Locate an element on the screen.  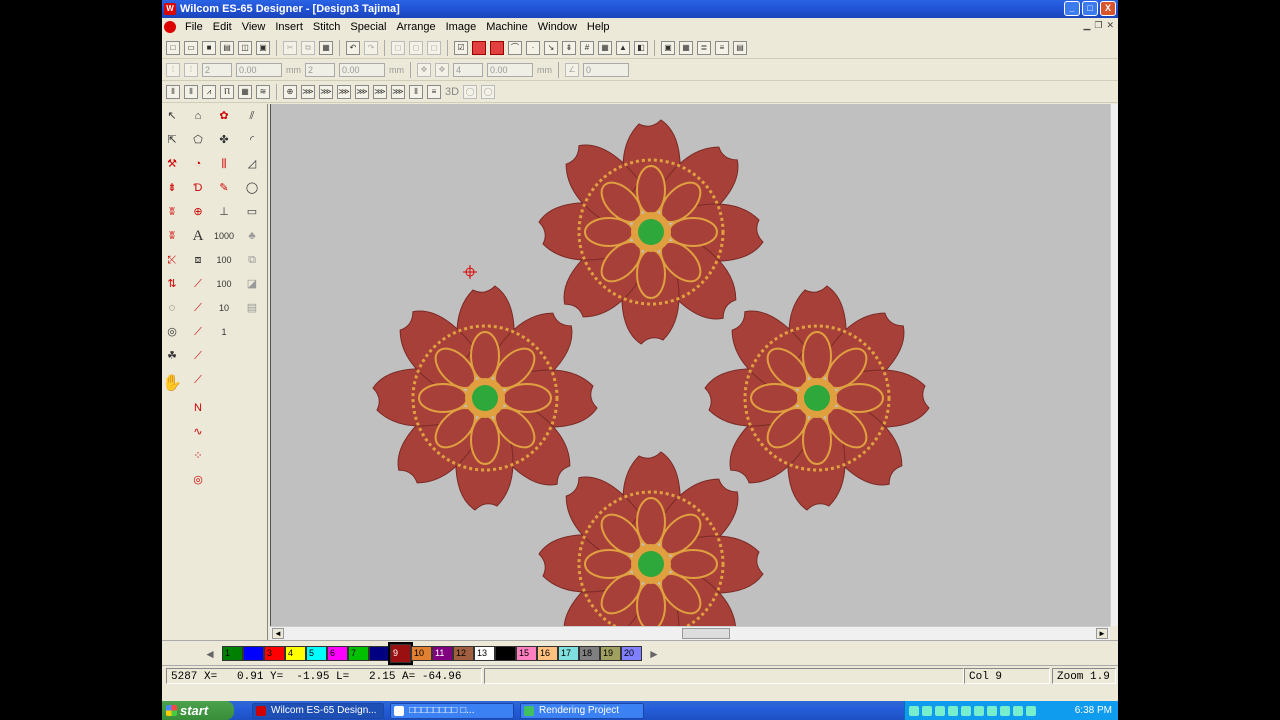
send-to-machine-icon: ▣ is located at coordinates (263, 47).